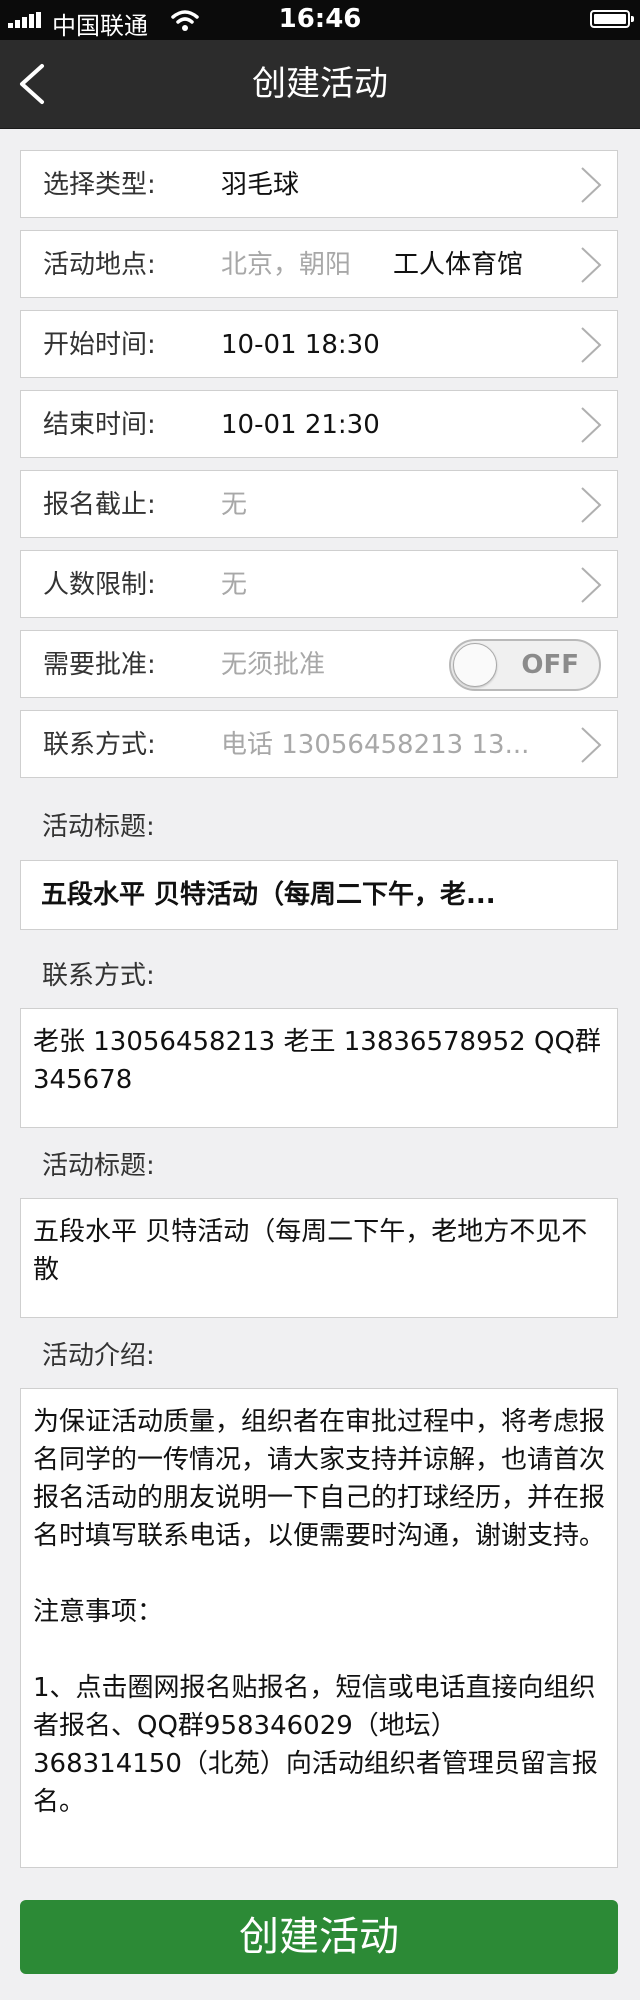 The image size is (640, 2000). Describe the element at coordinates (612, 19) in the screenshot. I see `battery-icon` at that location.